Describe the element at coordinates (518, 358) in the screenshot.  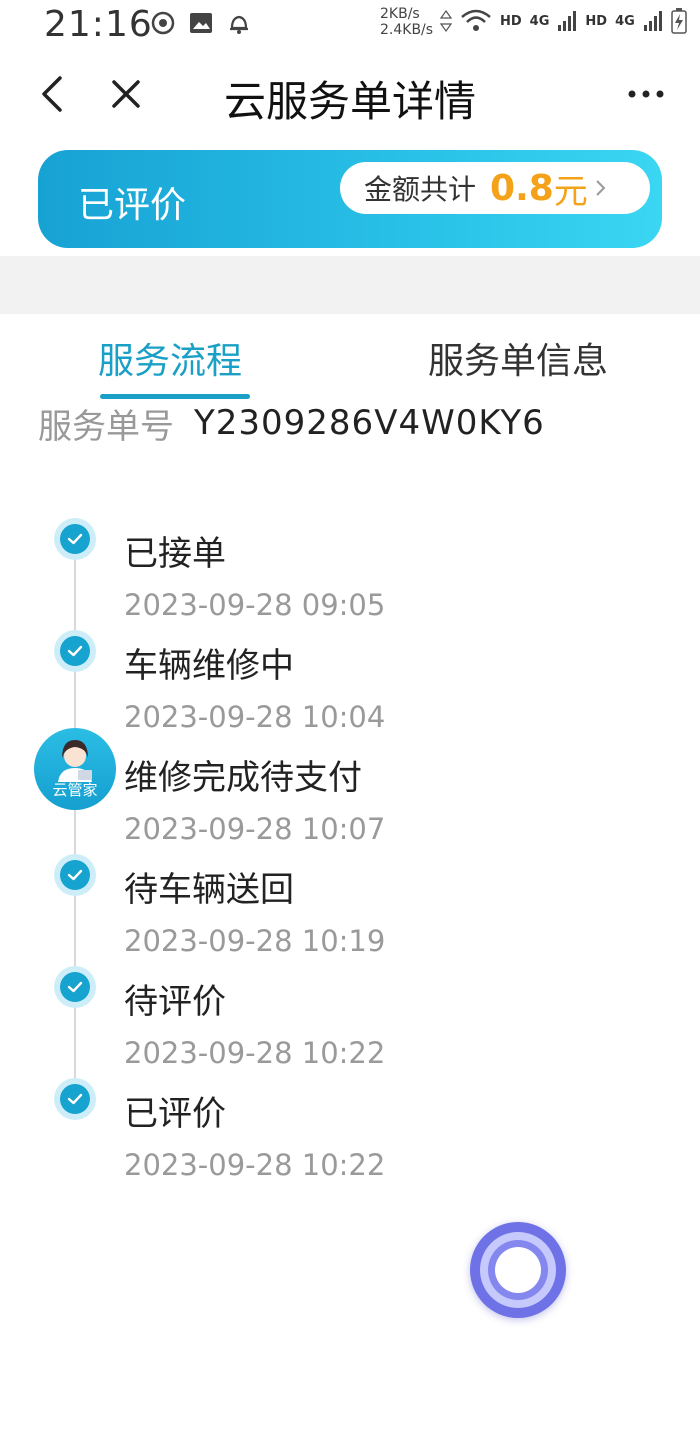
I see `tab-order-info: 服务单信息` at that location.